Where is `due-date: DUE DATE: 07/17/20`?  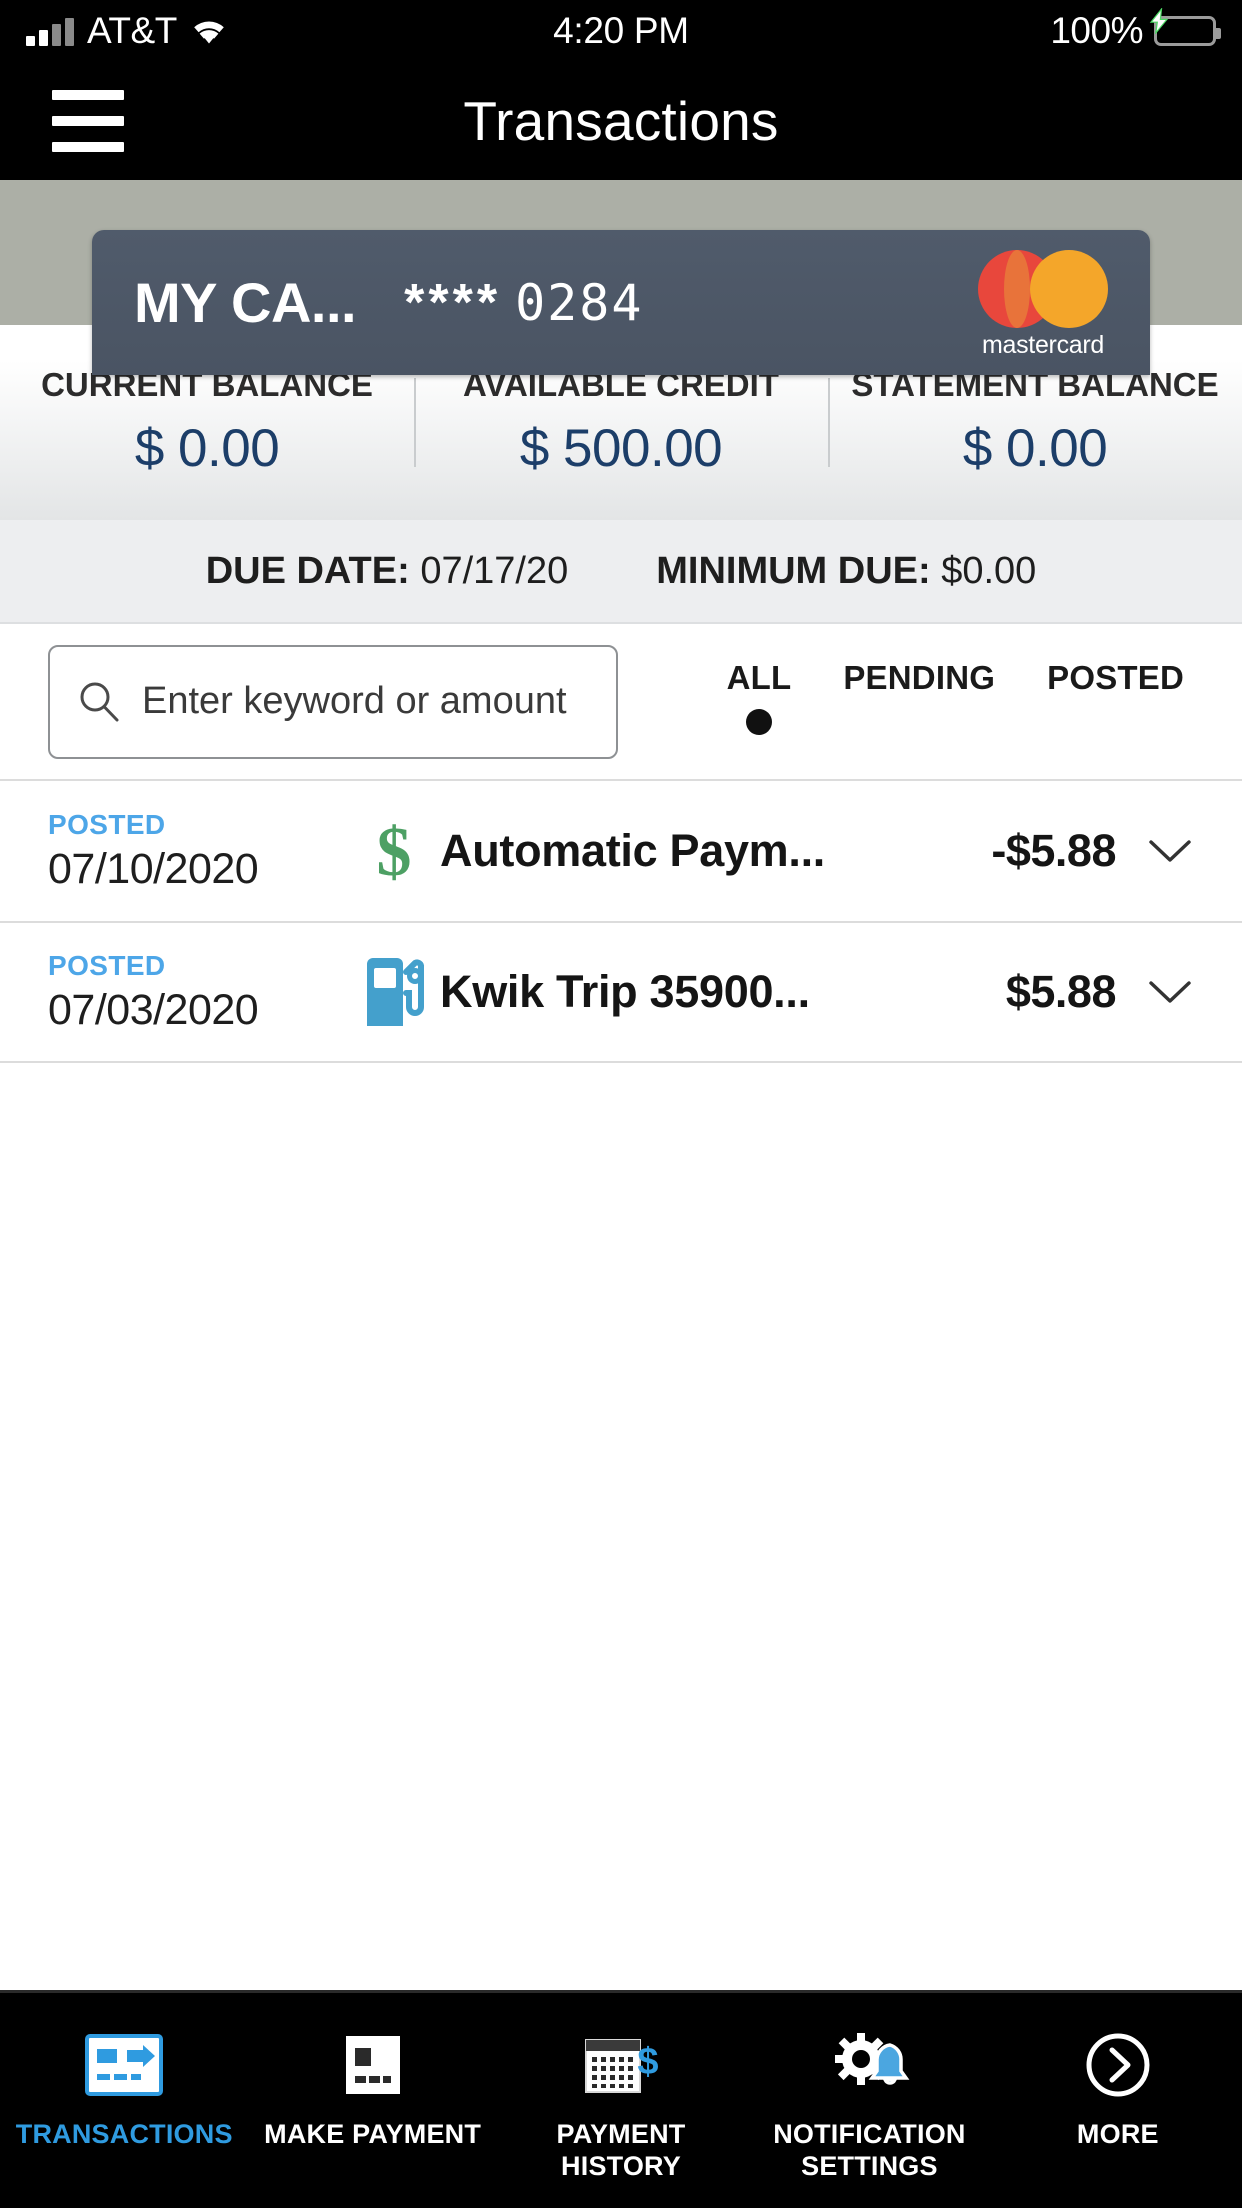 due-date: DUE DATE: 07/17/20 is located at coordinates (387, 571).